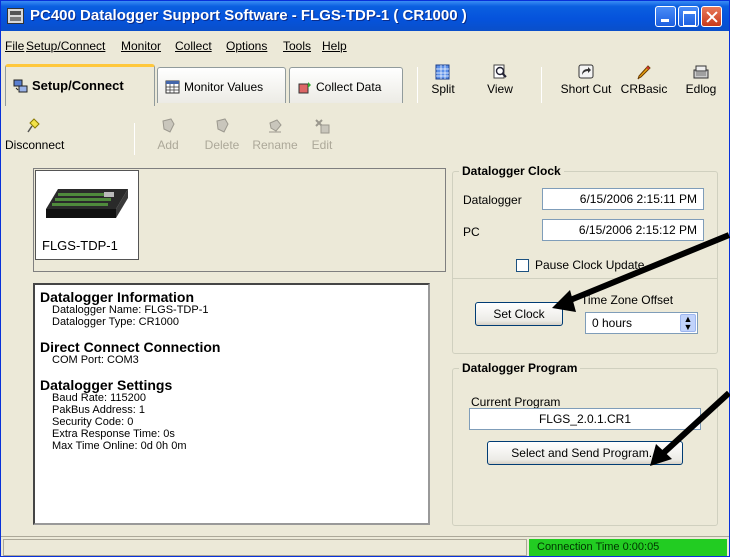 The height and width of the screenshot is (557, 730). What do you see at coordinates (711, 16) in the screenshot?
I see `close-button` at bounding box center [711, 16].